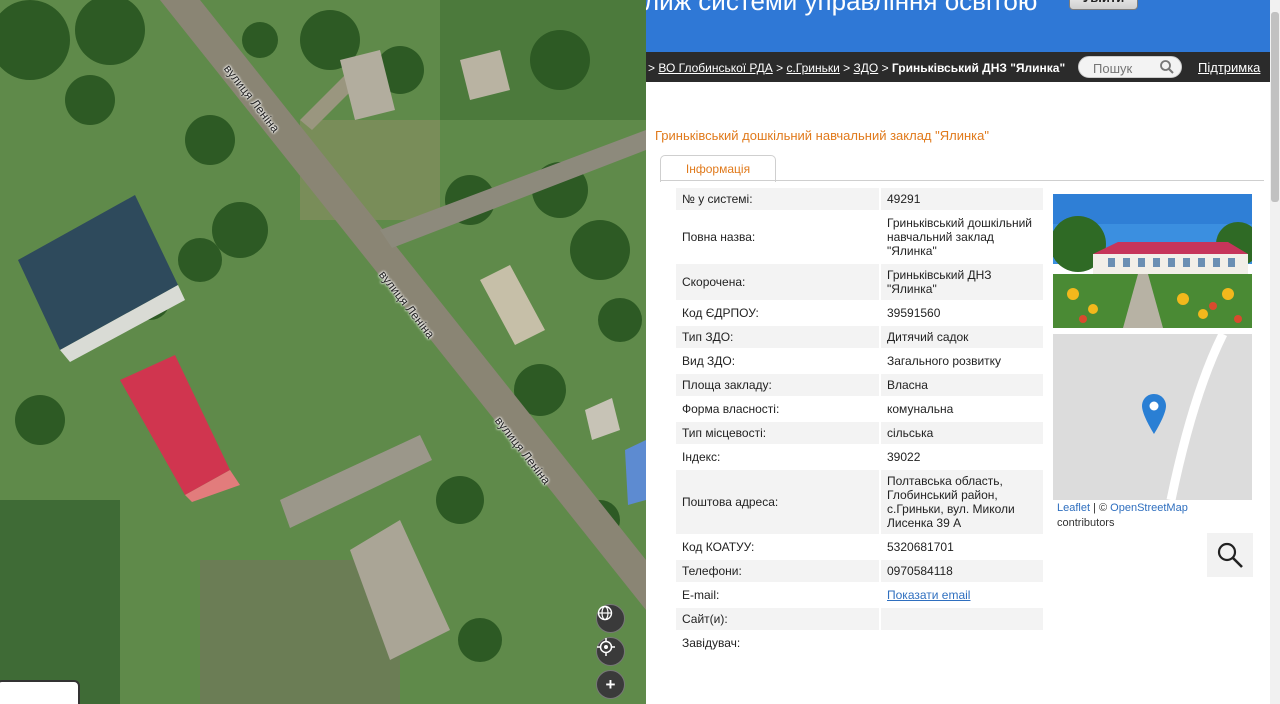 Image resolution: width=1280 pixels, height=704 pixels. I want to click on info-value: Дитячий садок, so click(962, 337).